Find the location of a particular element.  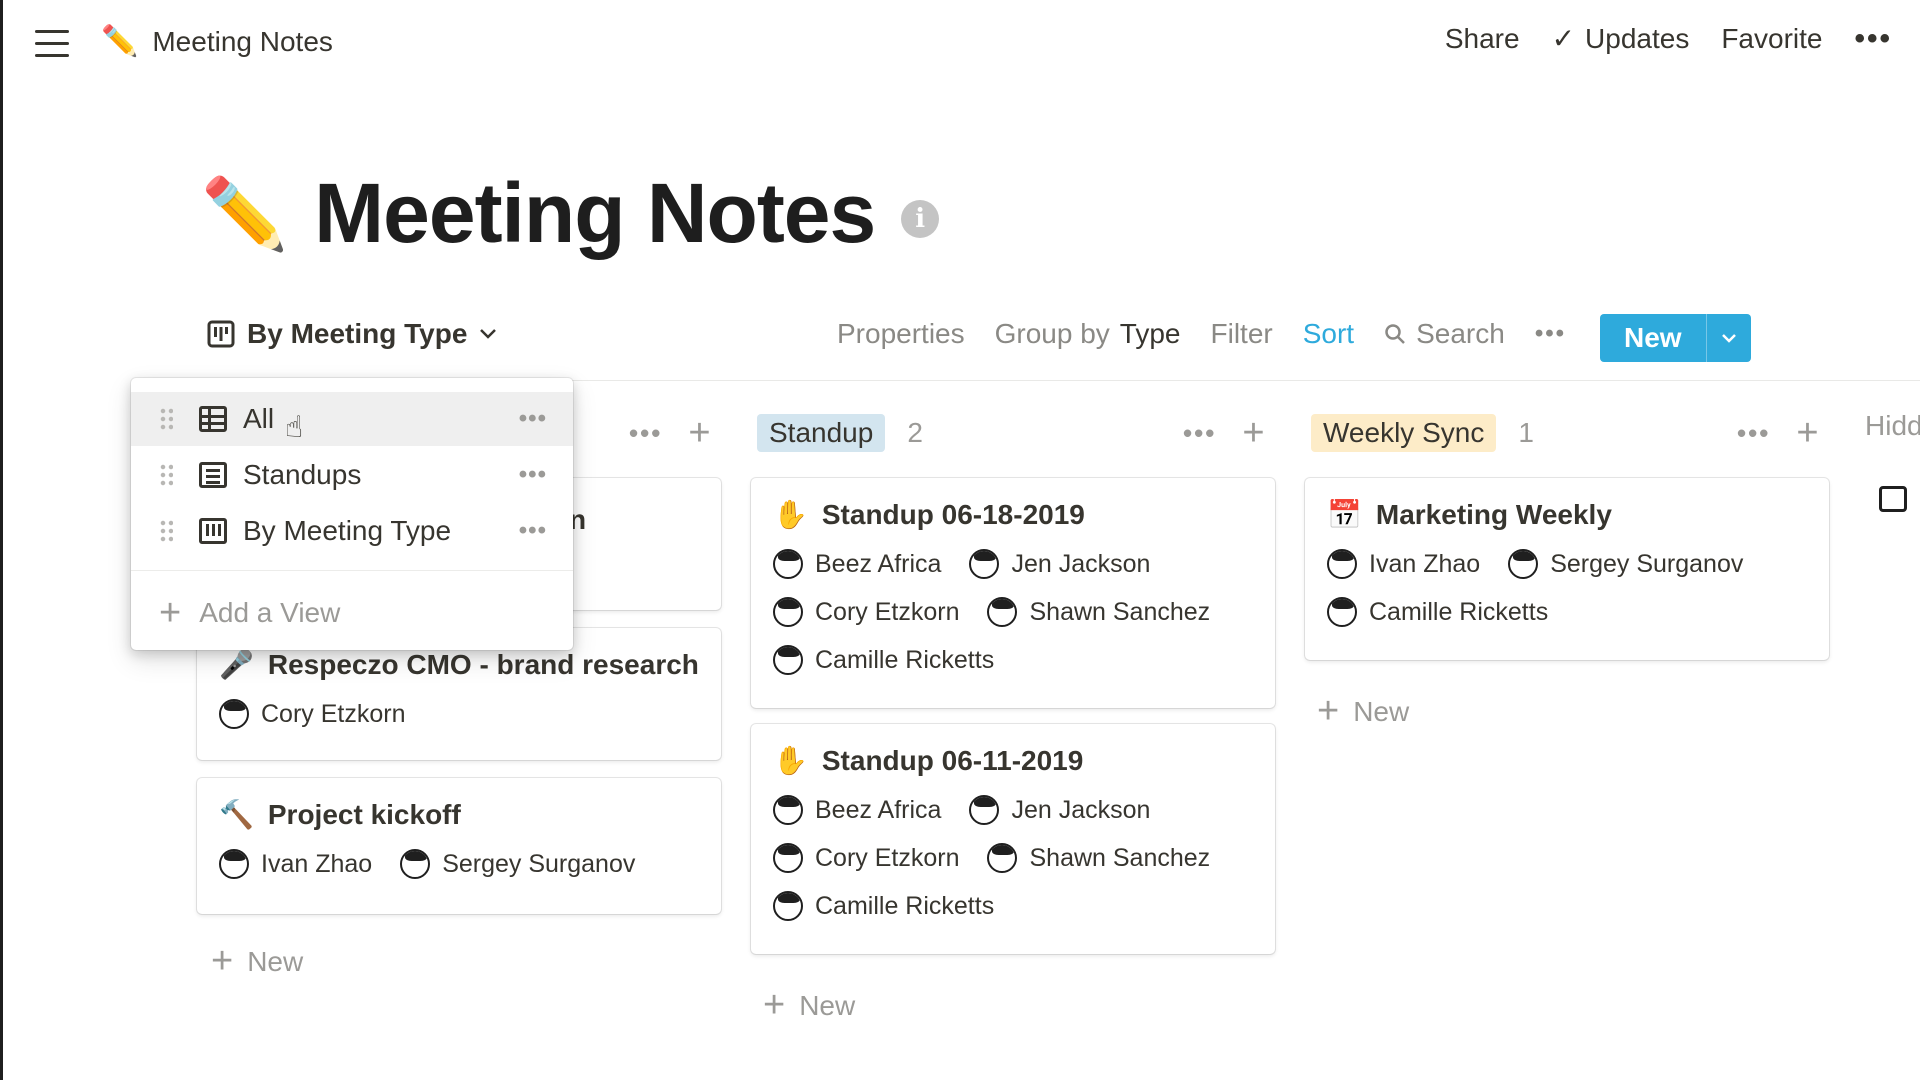

view-more-icon: ••• is located at coordinates (1550, 334).